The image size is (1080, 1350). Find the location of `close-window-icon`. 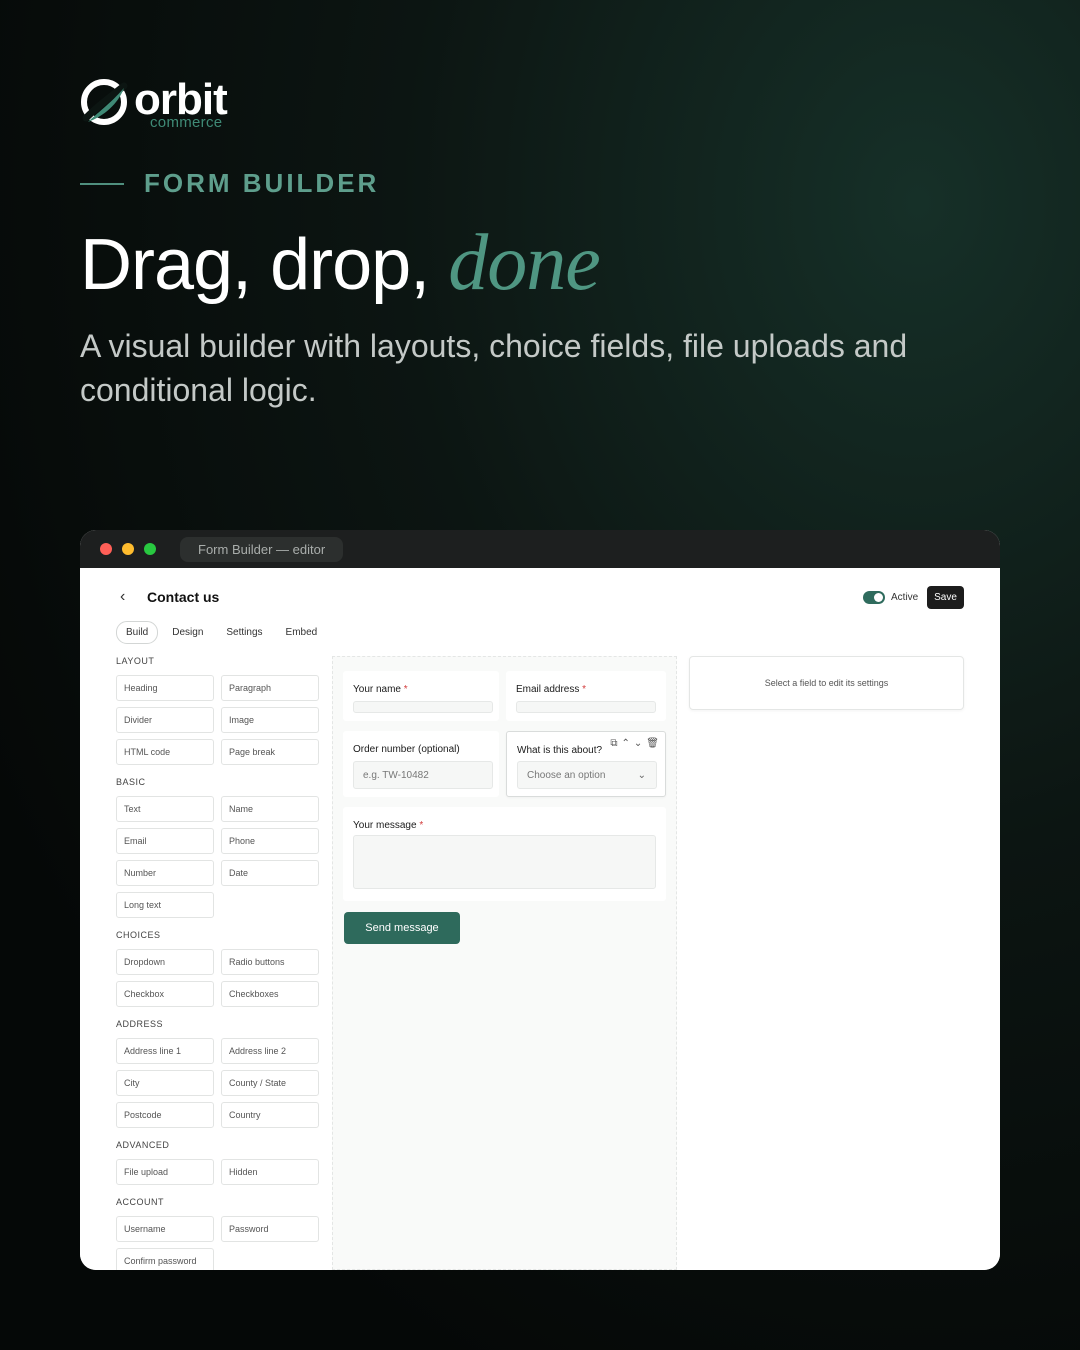

close-window-icon is located at coordinates (106, 549).